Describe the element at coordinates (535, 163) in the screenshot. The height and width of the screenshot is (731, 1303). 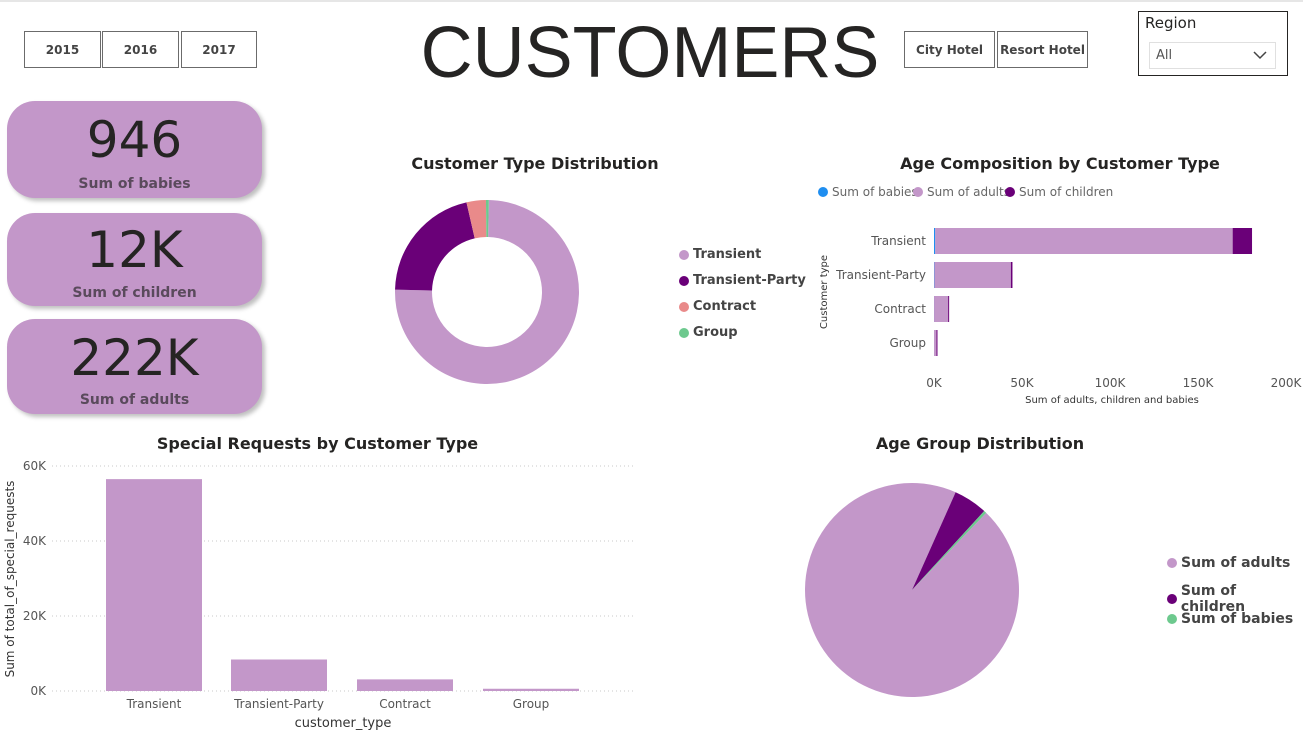
I see `chart-title-customer-type: Customer Type Distribution` at that location.